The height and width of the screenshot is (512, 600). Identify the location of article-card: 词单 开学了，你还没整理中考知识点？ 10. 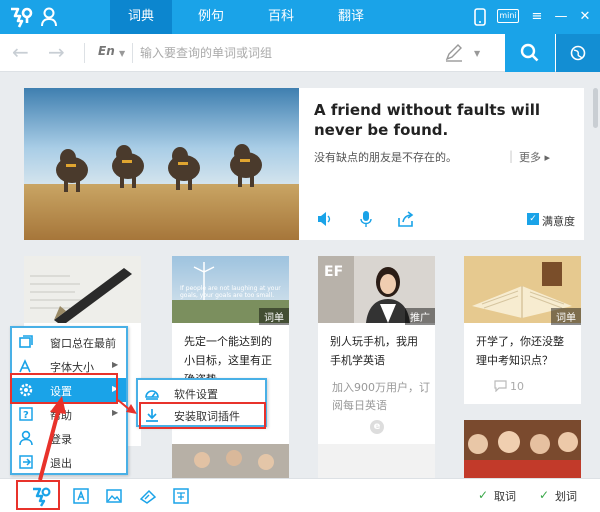
(522, 330).